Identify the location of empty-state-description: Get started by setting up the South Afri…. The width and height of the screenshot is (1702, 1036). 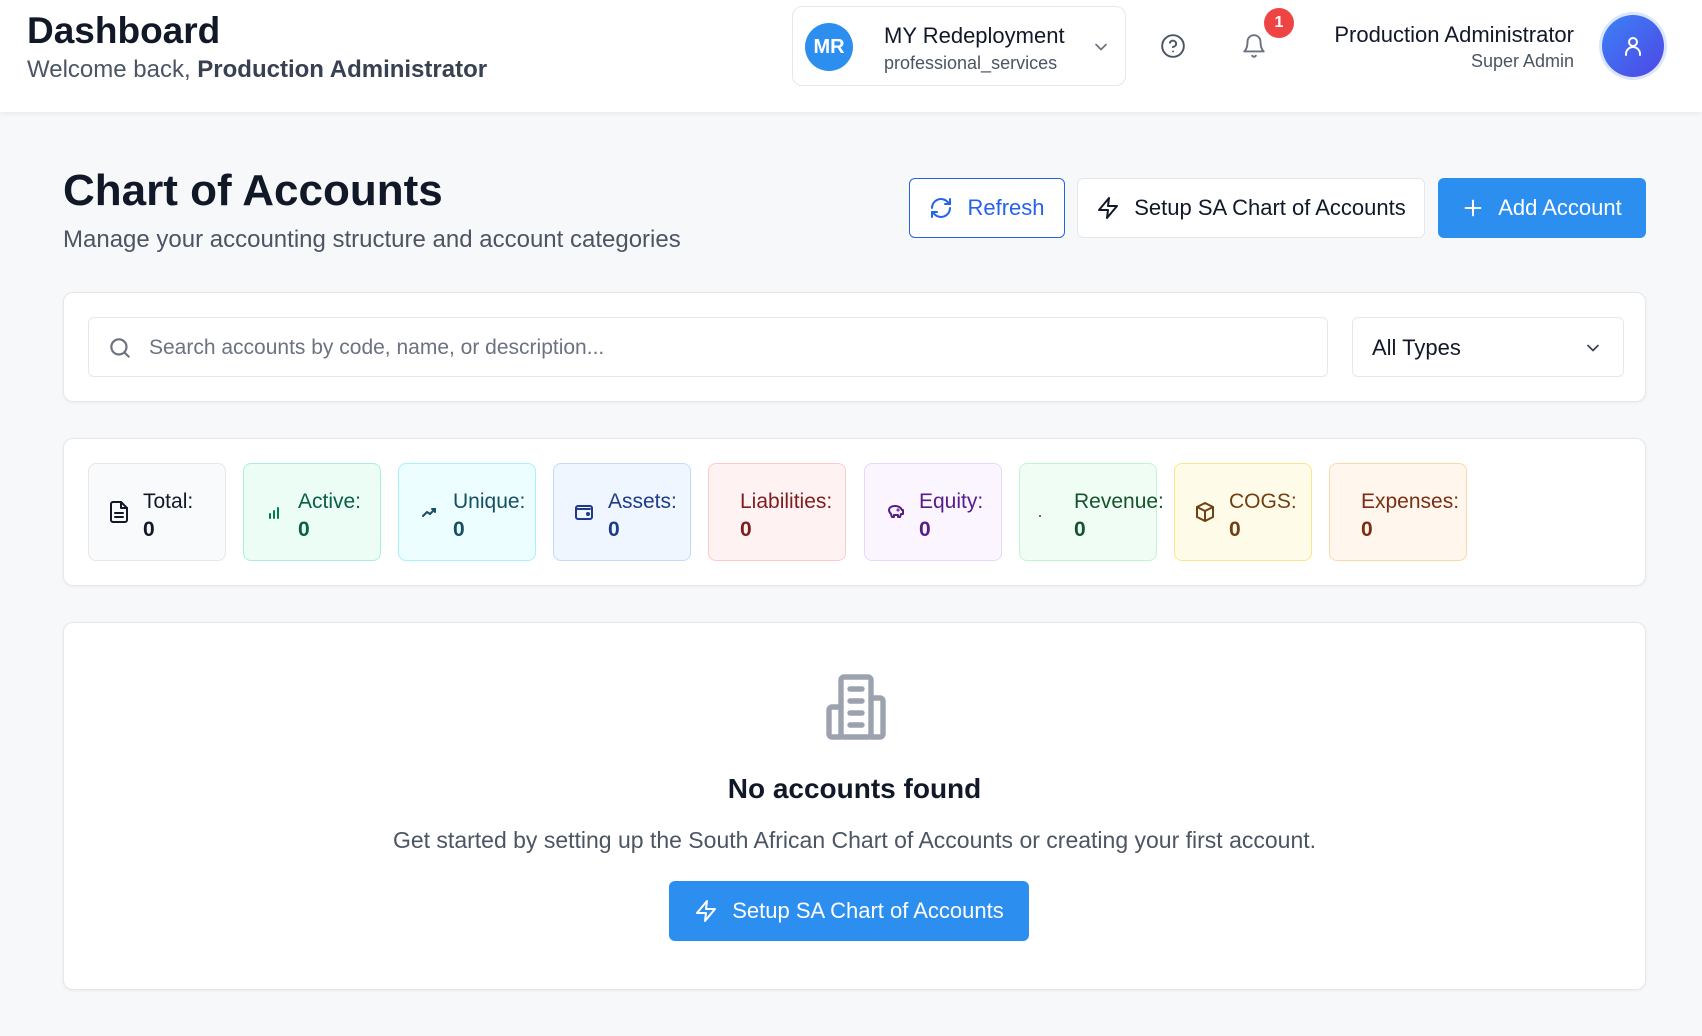
(854, 840).